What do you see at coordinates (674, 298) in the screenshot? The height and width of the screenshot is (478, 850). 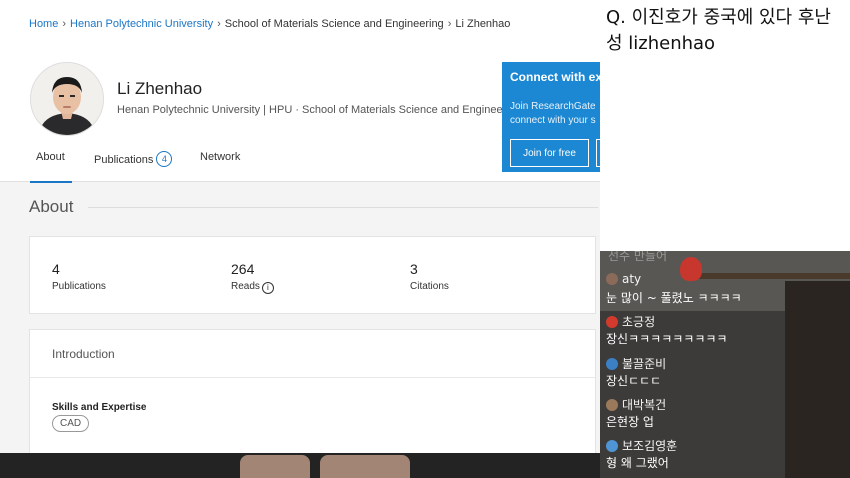 I see `chat-text: 눈 많이 ~ 풀렸노 ㅋㅋㅋㅋ` at bounding box center [674, 298].